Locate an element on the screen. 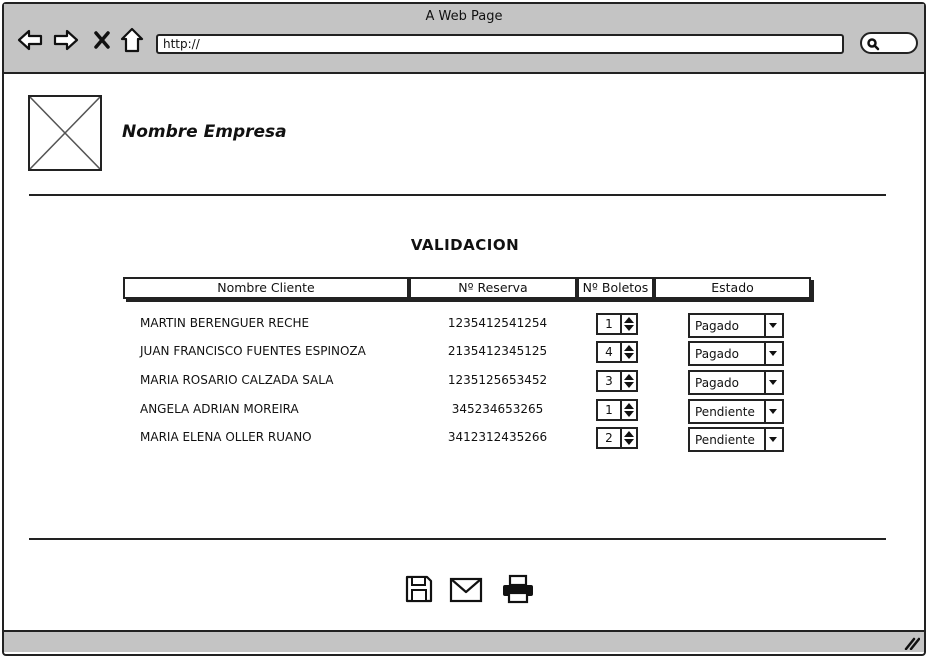 The width and height of the screenshot is (930, 660). url-text: http:// is located at coordinates (181, 44).